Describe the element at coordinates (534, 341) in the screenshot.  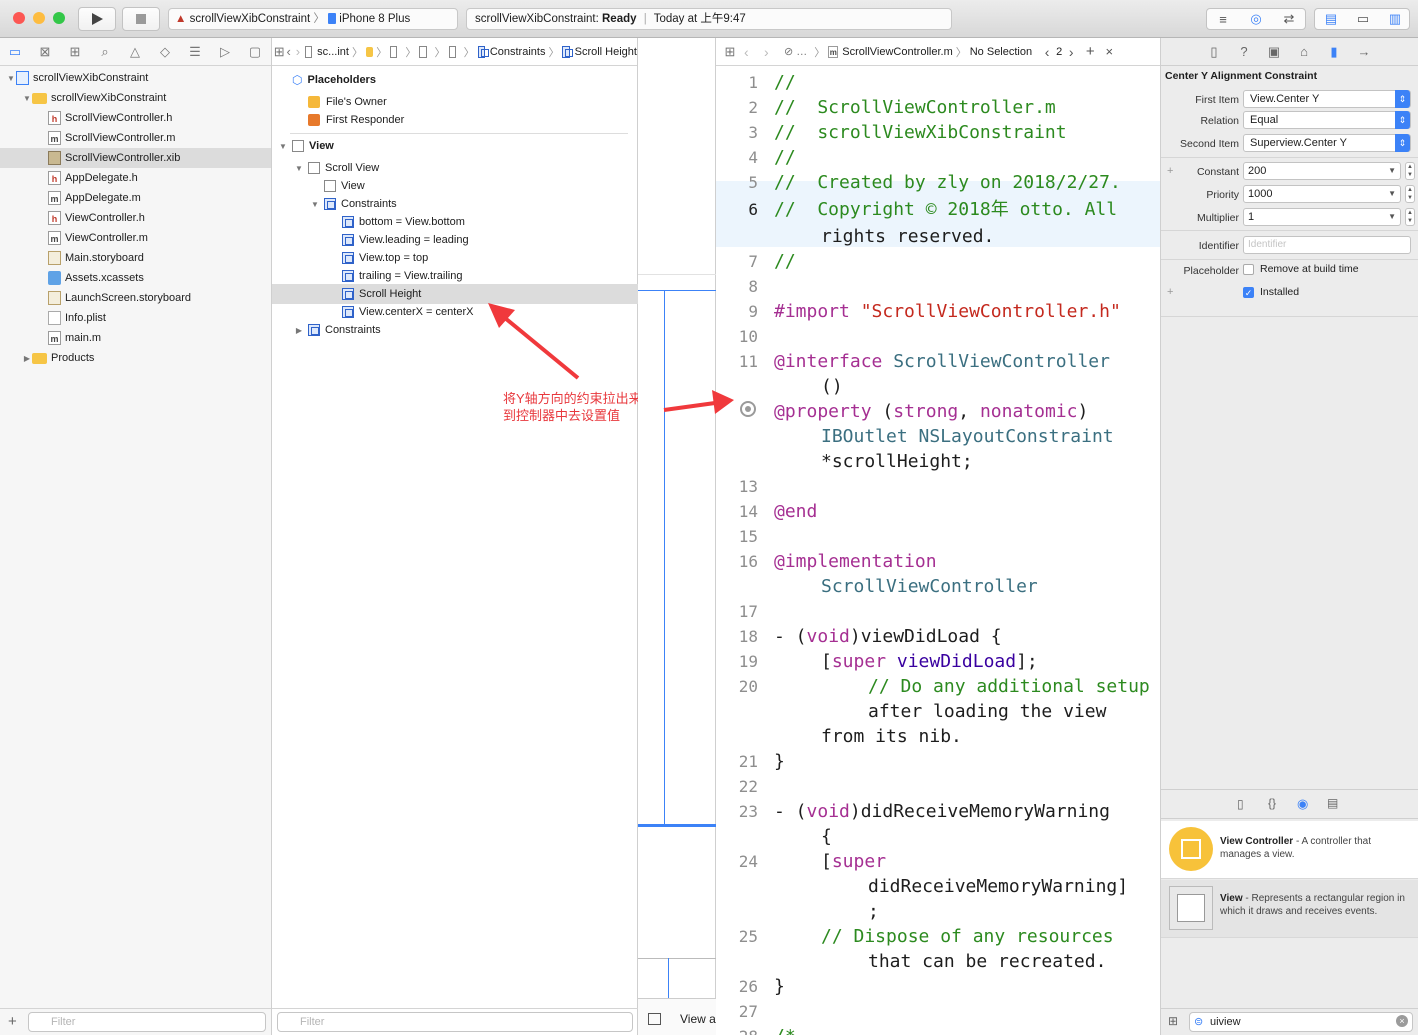
I see `arrow-to-scroll-height` at that location.